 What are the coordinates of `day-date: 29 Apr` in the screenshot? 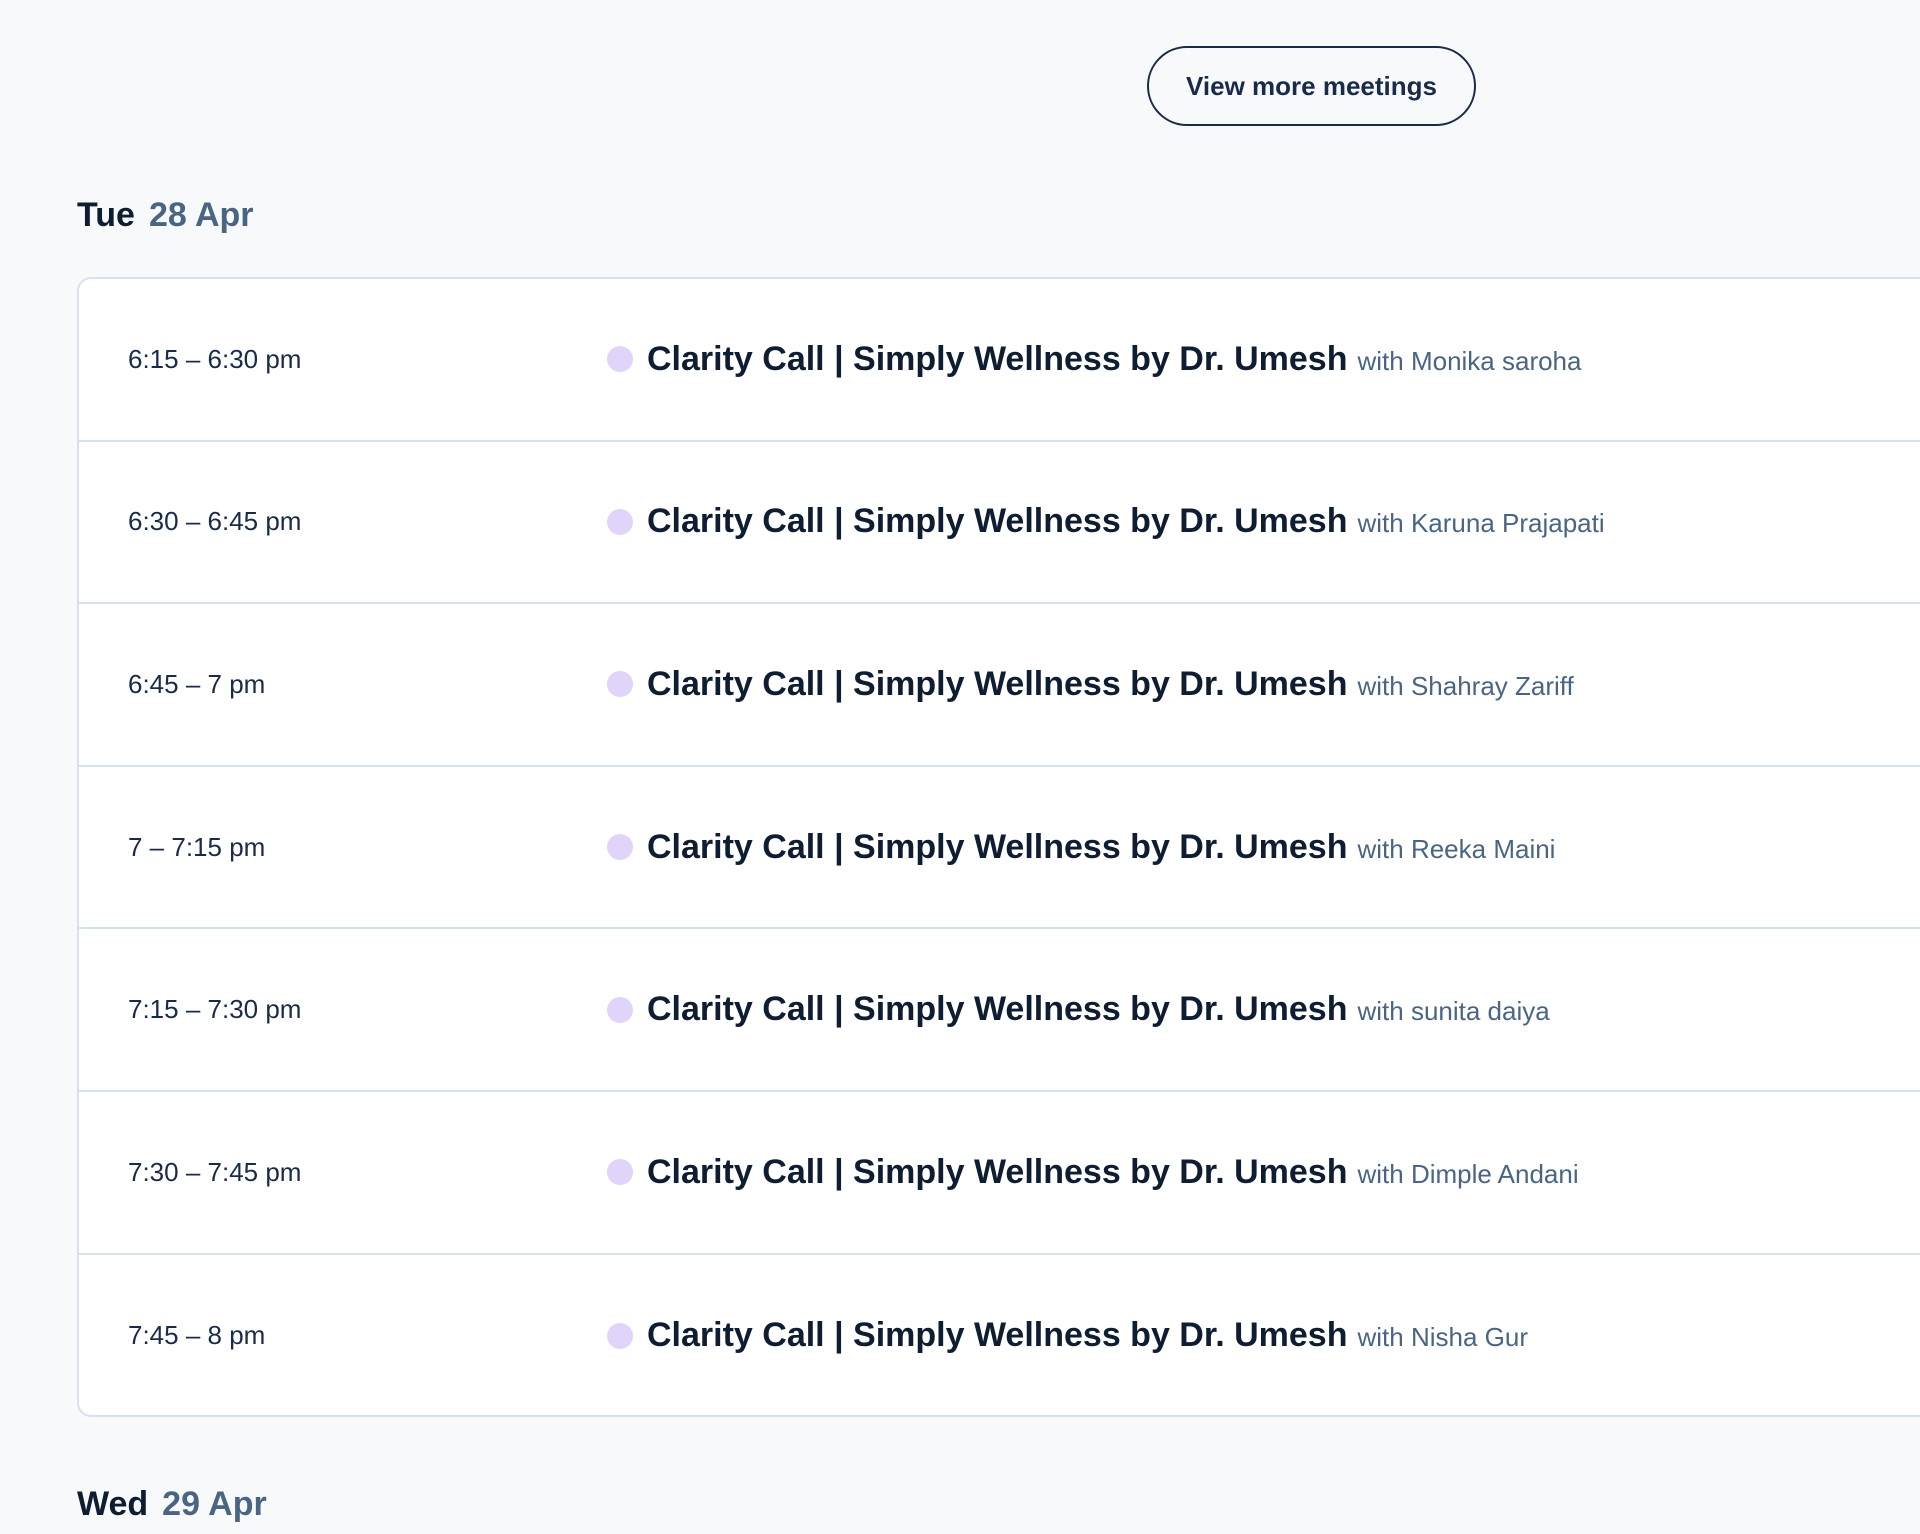 It's located at (214, 1504).